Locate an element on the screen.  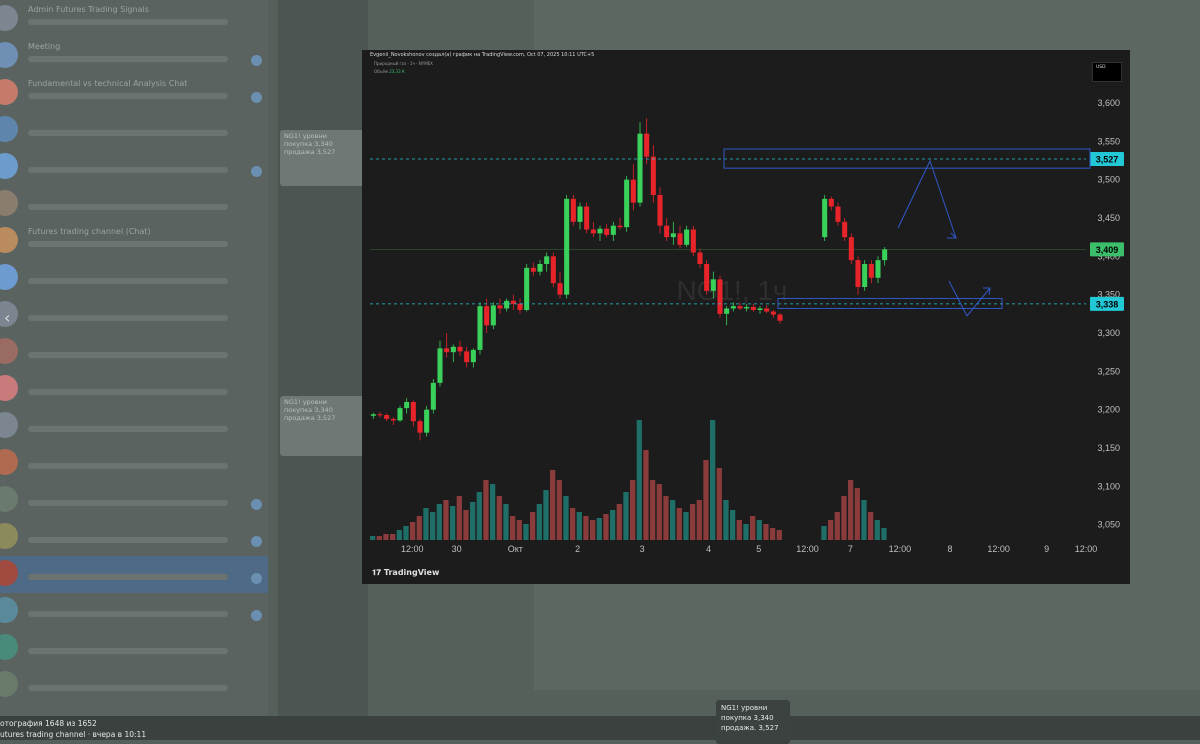
y-tick-label: 3,500 is located at coordinates (1108, 180).